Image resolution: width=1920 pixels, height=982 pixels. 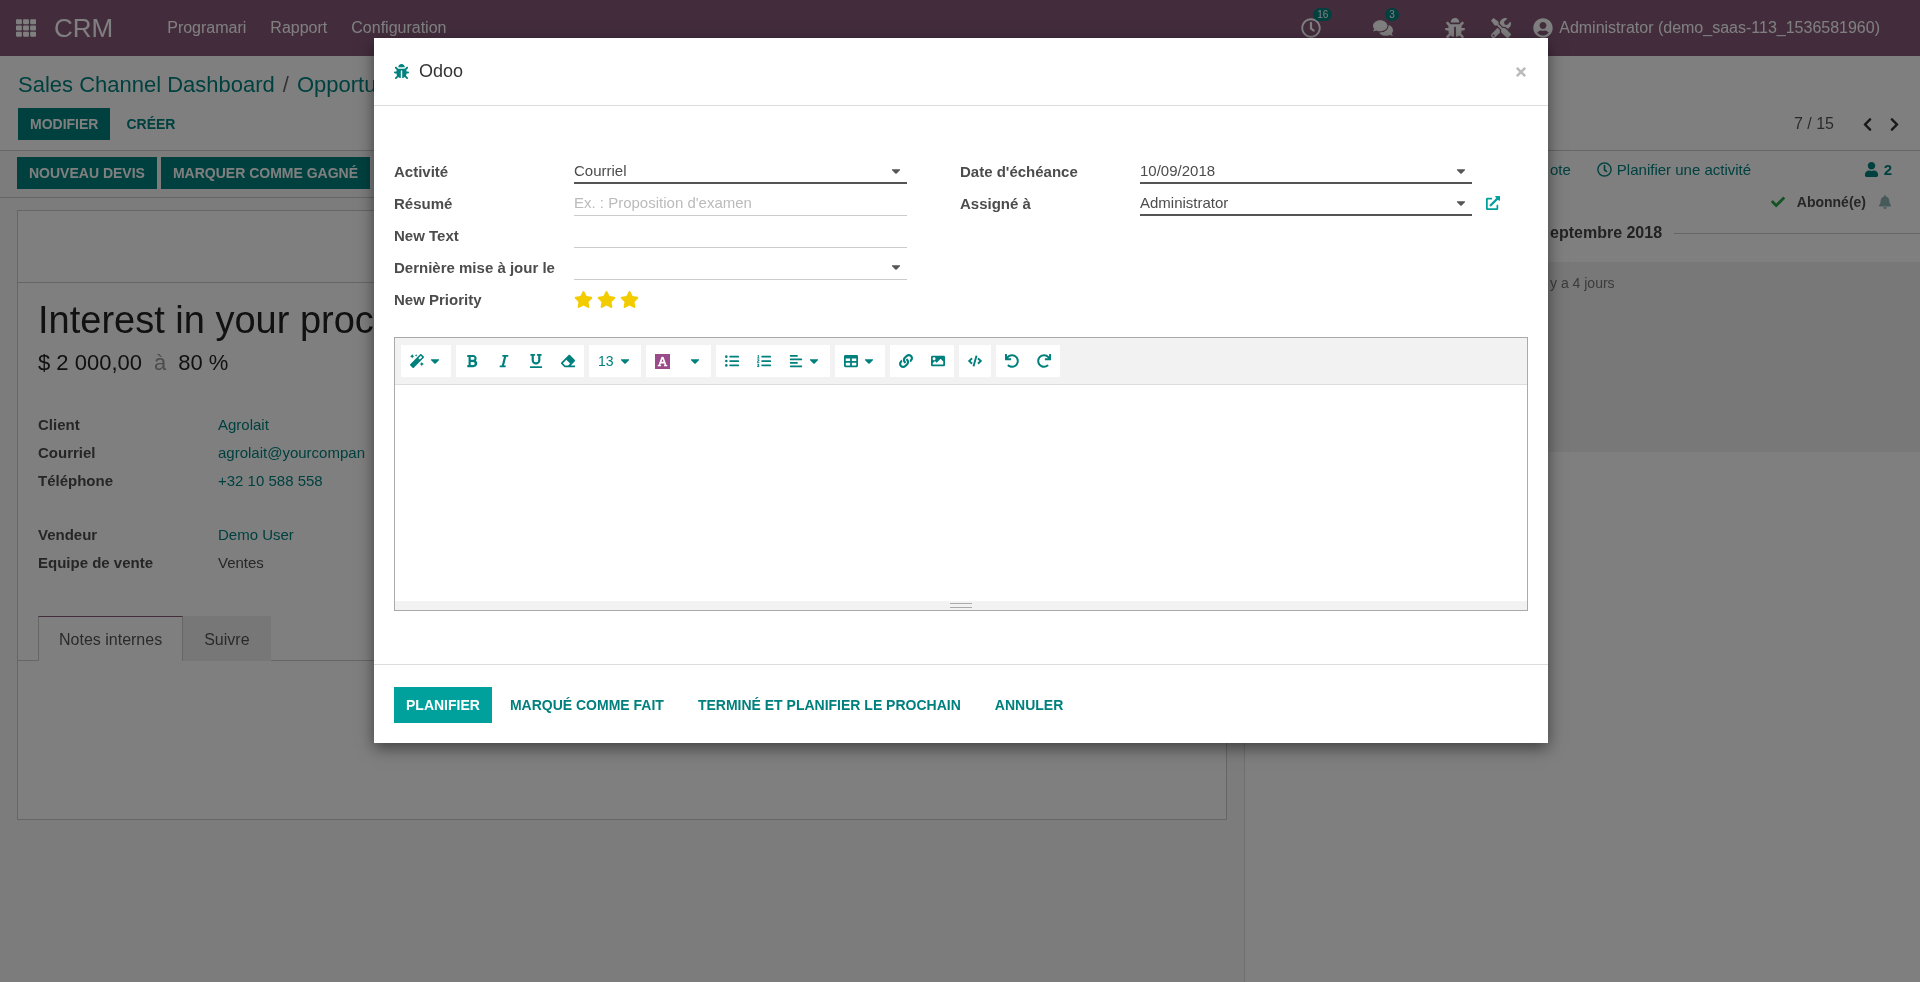 I want to click on dropdown-field: 10/09/2018, so click(x=1306, y=171).